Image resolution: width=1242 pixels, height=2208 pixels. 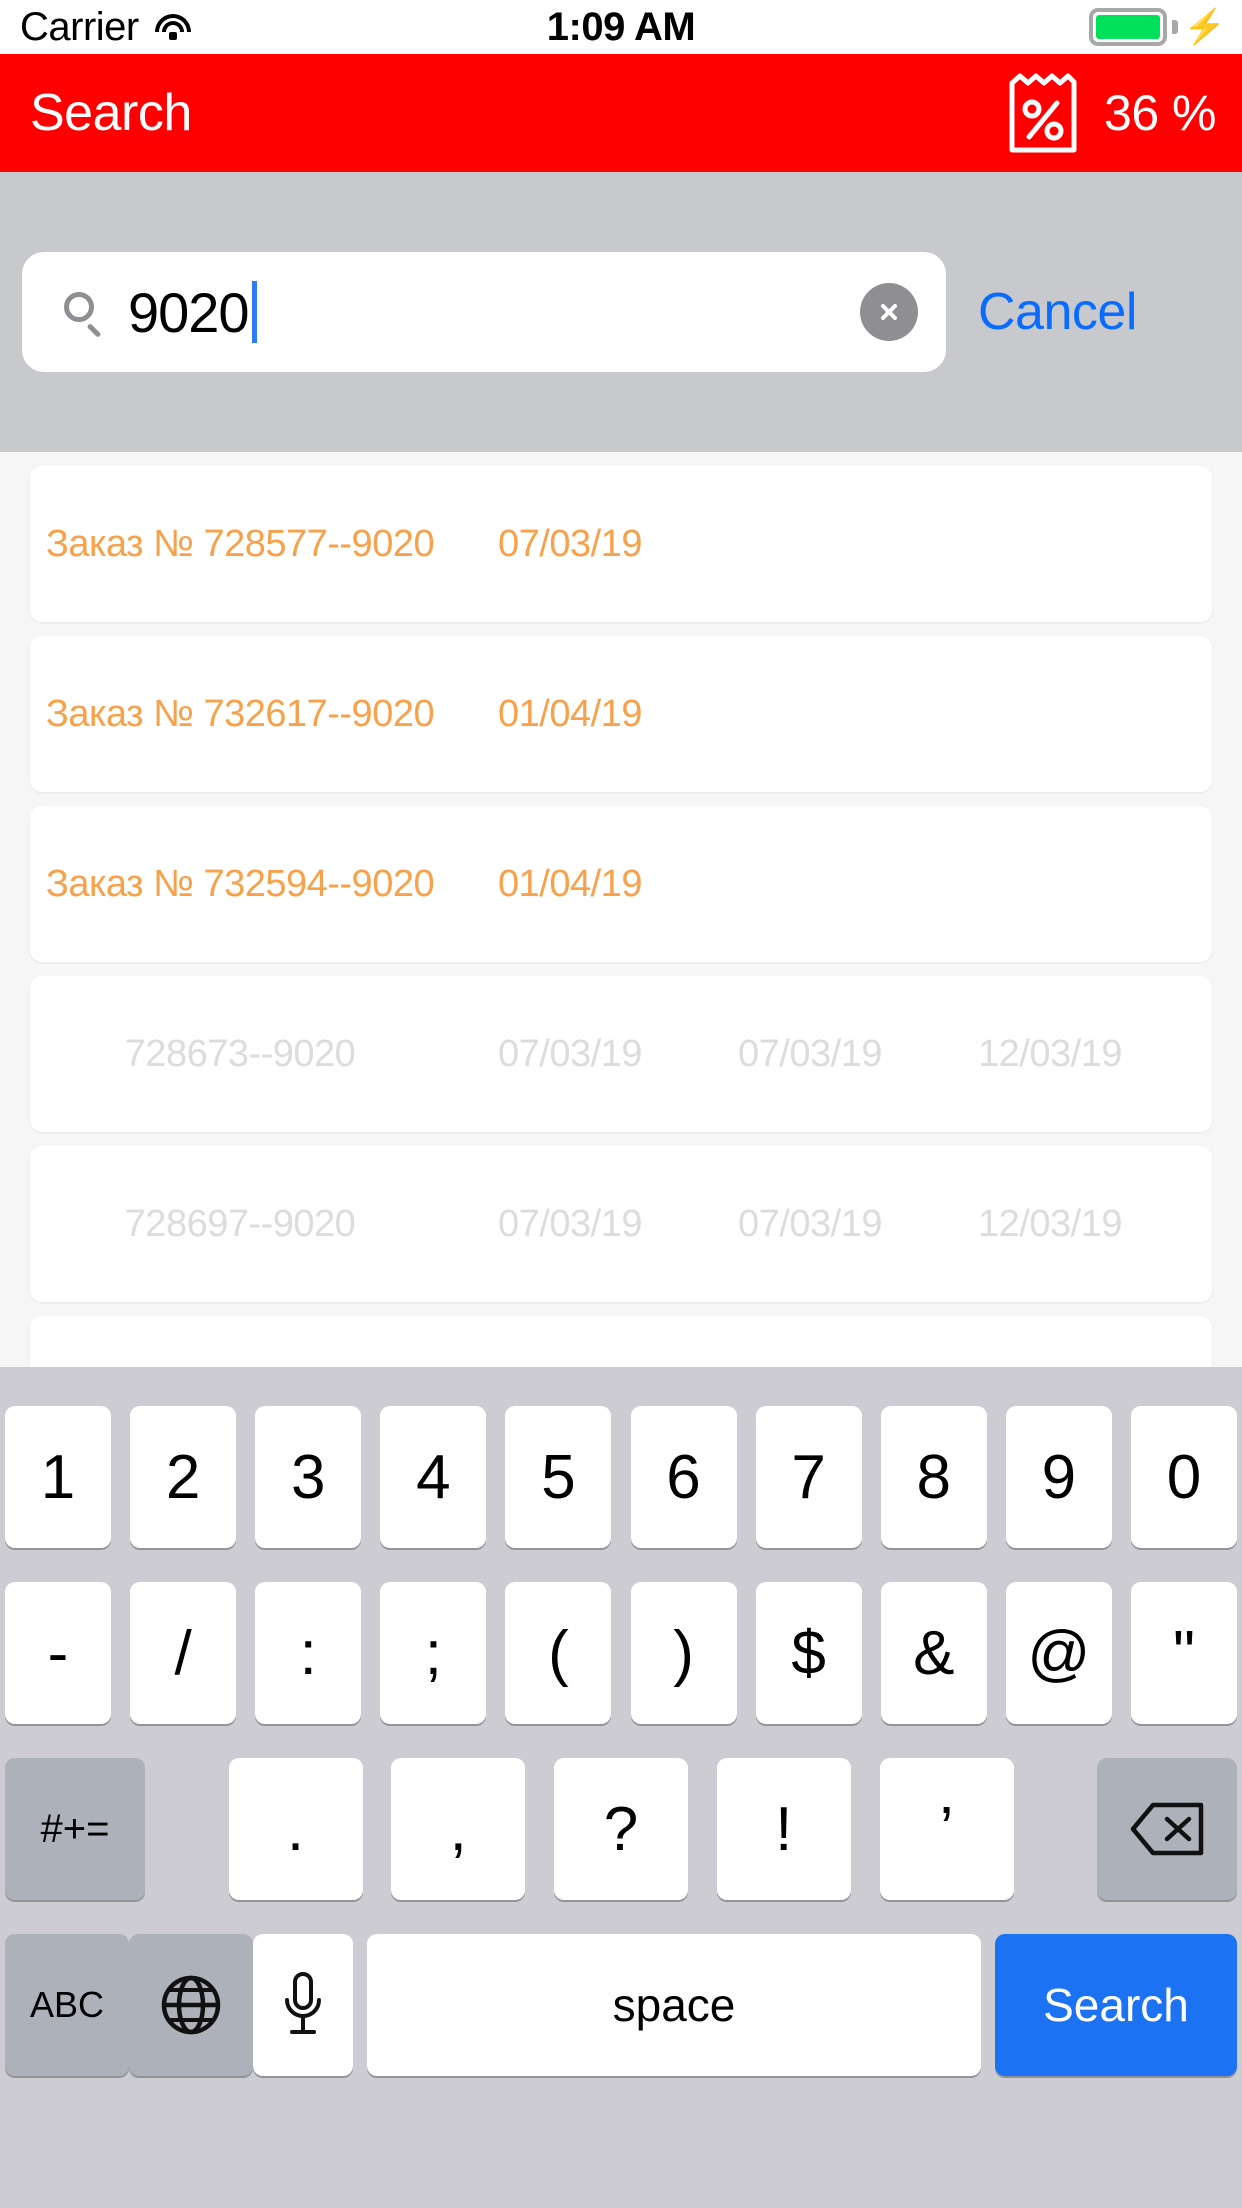 I want to click on key-question: ?, so click(x=621, y=1829).